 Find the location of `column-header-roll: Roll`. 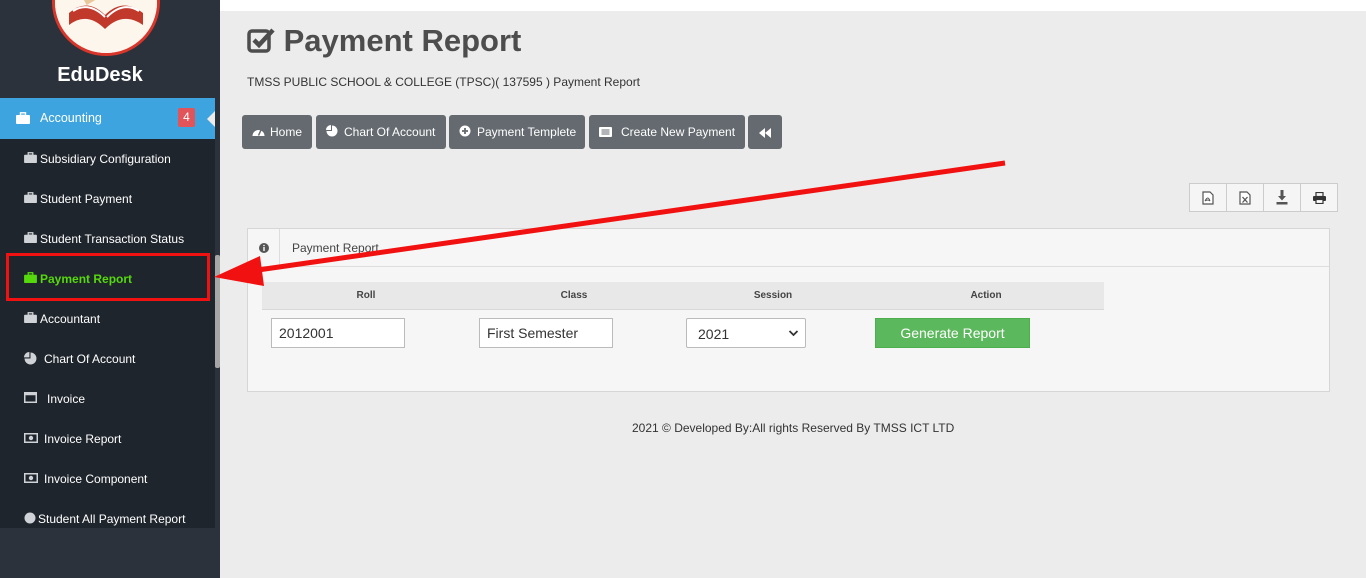

column-header-roll: Roll is located at coordinates (366, 295).